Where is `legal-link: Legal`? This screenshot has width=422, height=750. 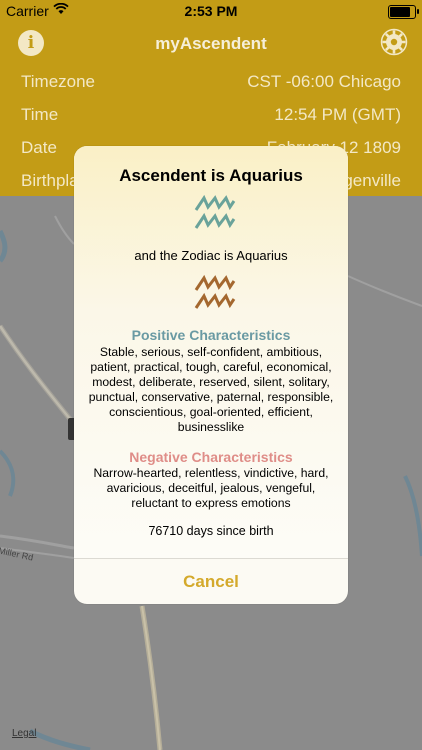
legal-link: Legal is located at coordinates (24, 733).